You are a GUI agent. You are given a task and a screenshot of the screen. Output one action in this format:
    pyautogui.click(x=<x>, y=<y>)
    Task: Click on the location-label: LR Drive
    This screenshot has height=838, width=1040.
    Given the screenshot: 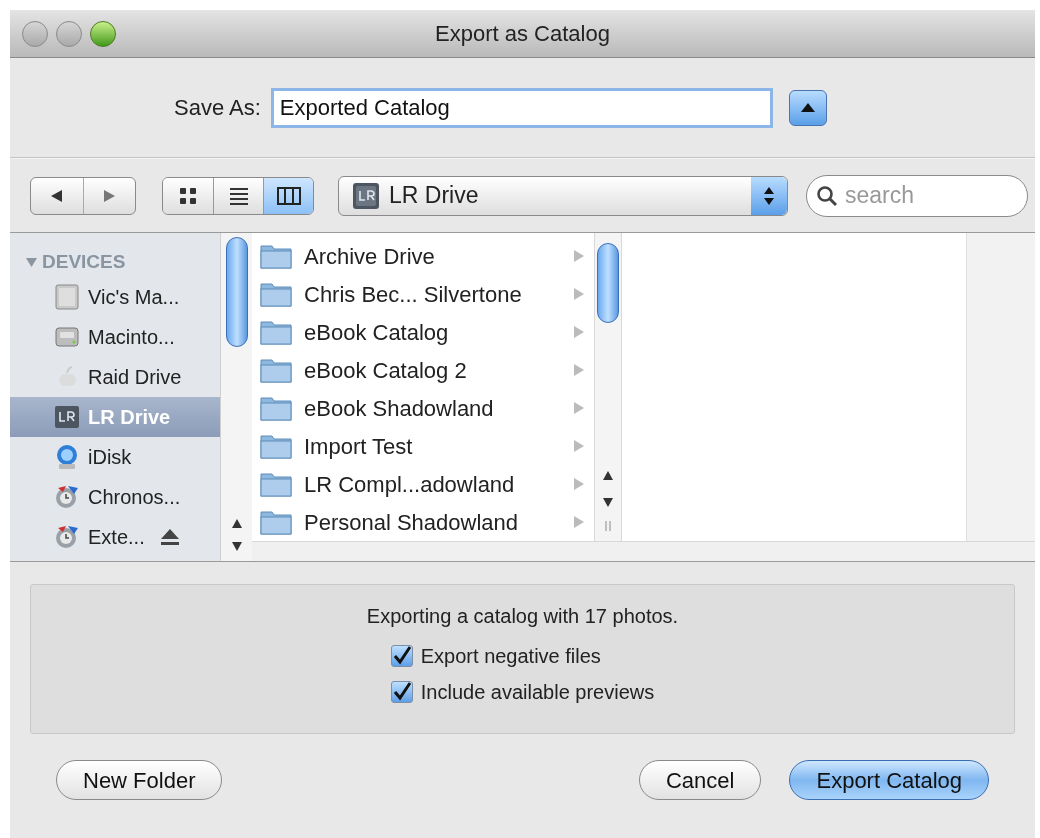 What is the action you would take?
    pyautogui.click(x=434, y=196)
    